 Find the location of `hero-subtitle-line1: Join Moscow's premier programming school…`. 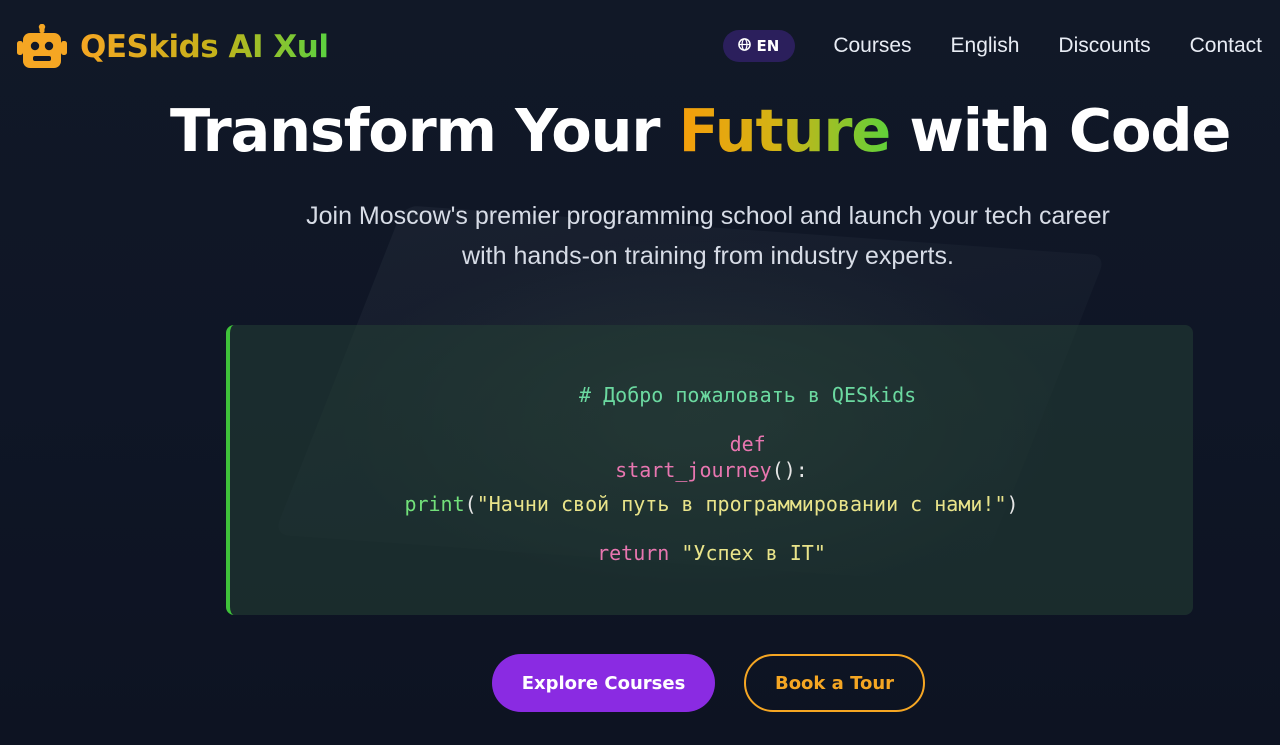

hero-subtitle-line1: Join Moscow's premier programming school… is located at coordinates (708, 216).